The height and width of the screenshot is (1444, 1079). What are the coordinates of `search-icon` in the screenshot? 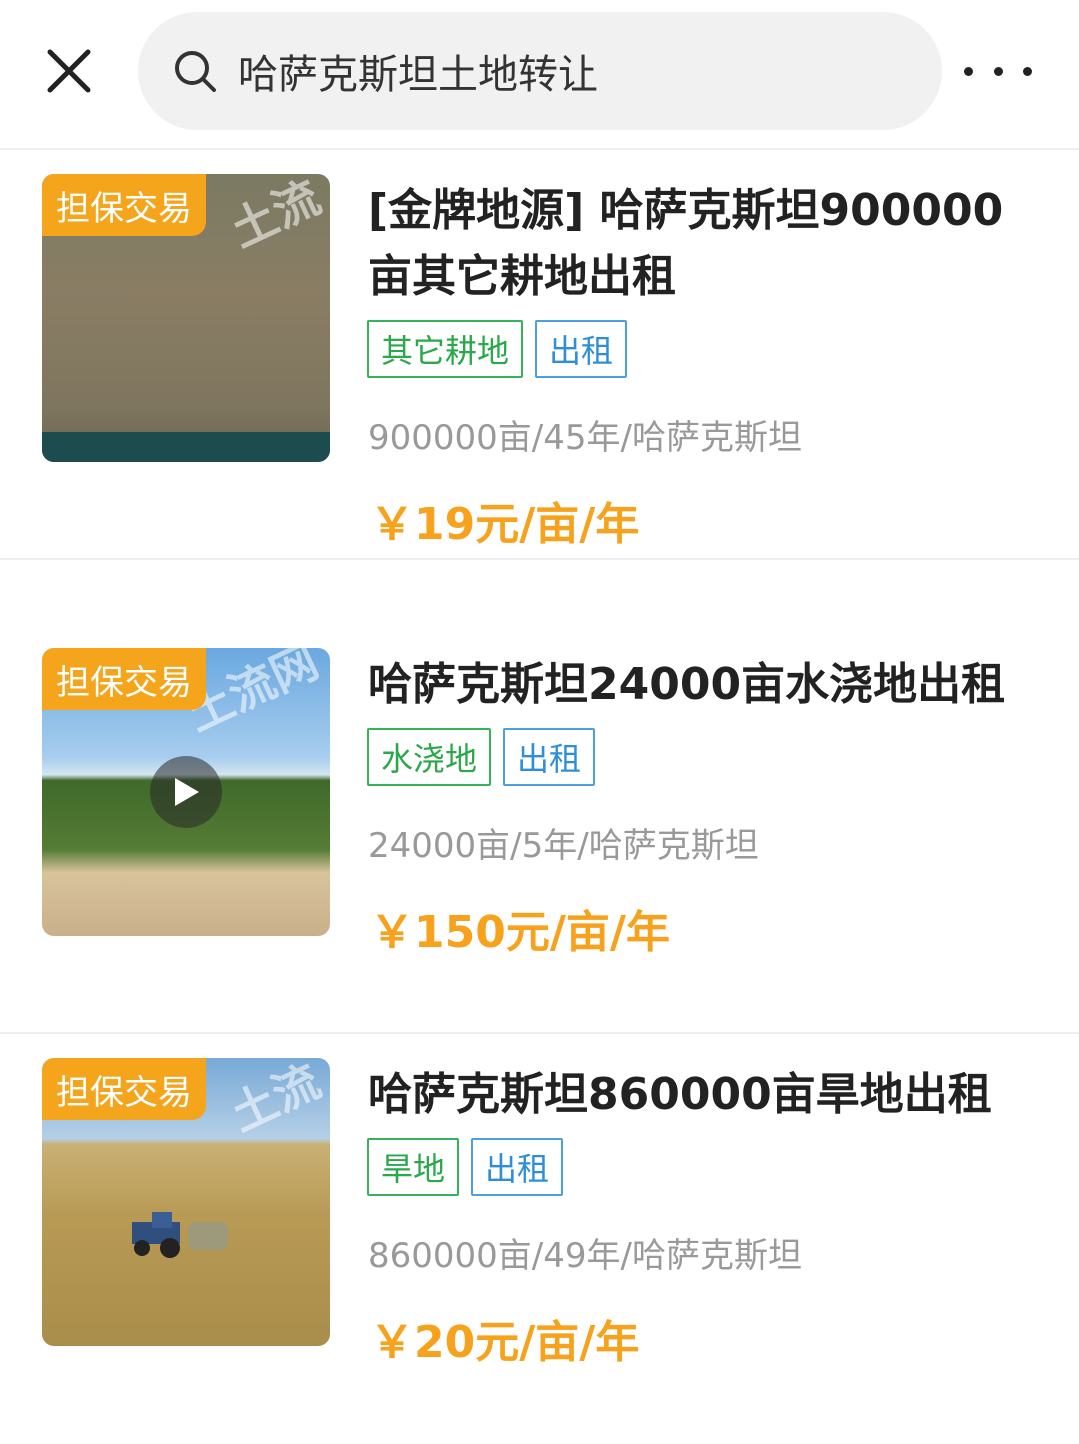 It's located at (195, 71).